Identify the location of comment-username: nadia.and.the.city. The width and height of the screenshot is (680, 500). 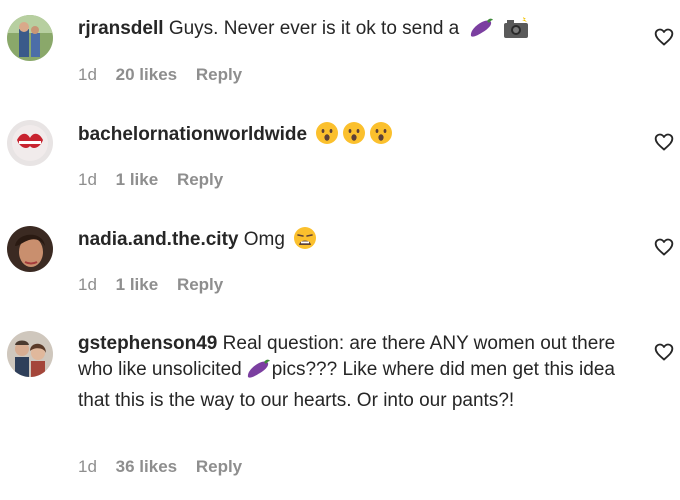
(158, 239).